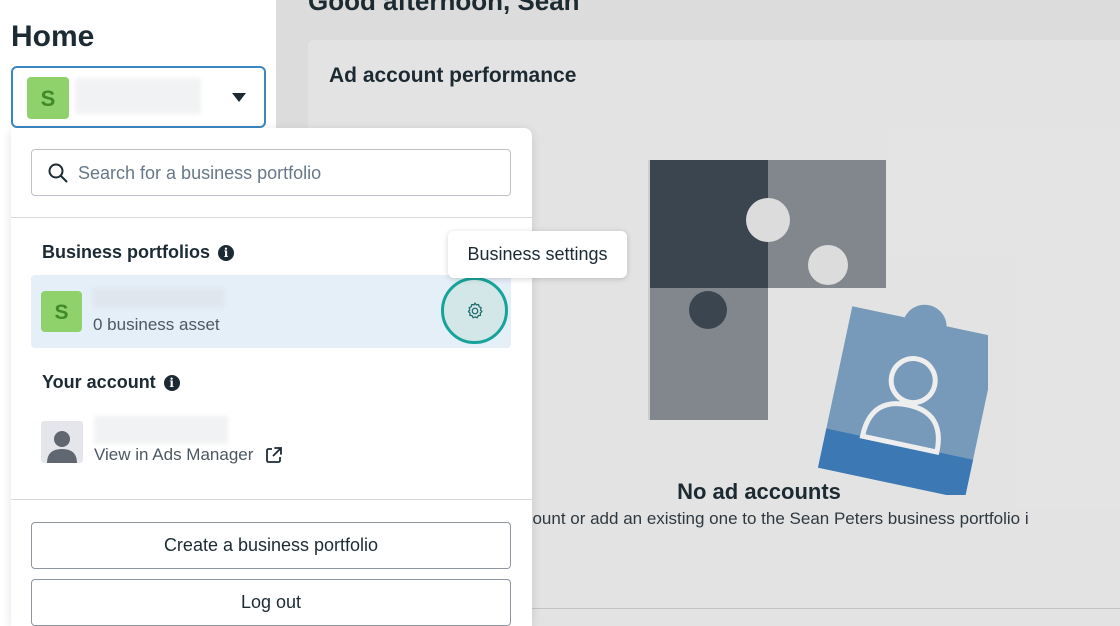 This screenshot has width=1120, height=626. Describe the element at coordinates (58, 173) in the screenshot. I see `search-icon` at that location.